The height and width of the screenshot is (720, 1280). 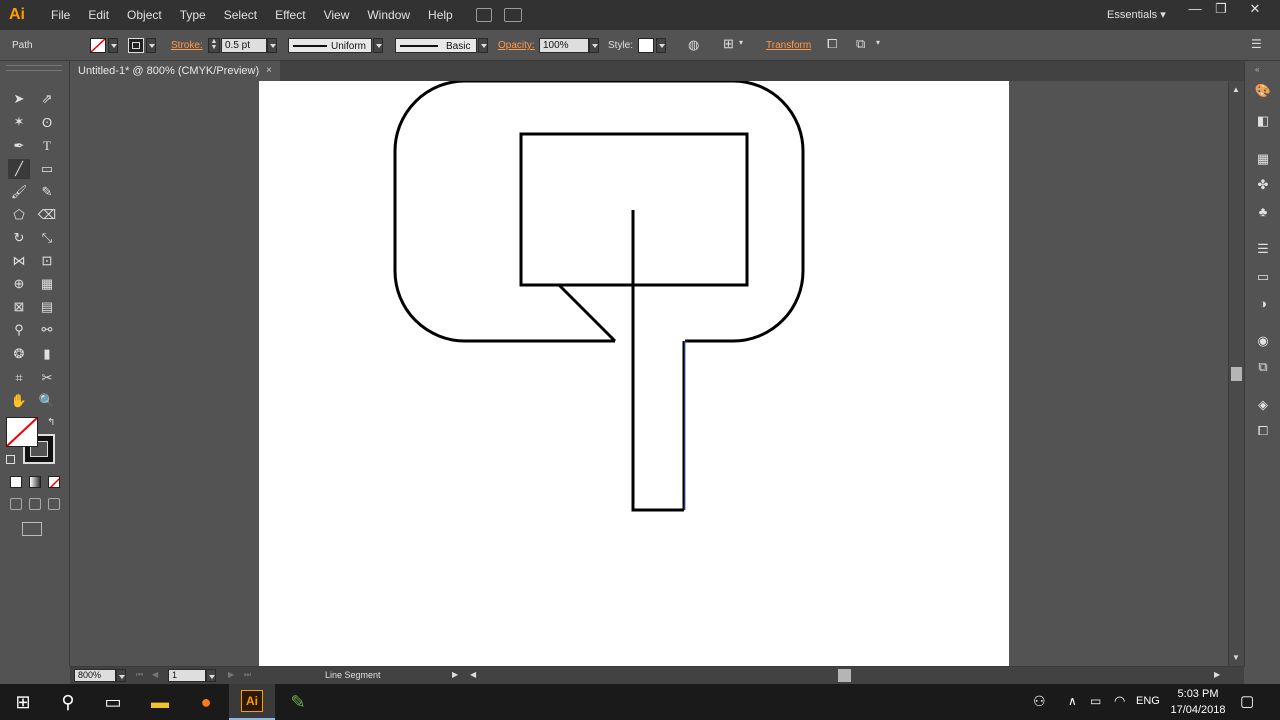 I want to click on align-icon: ⊞, so click(x=728, y=44).